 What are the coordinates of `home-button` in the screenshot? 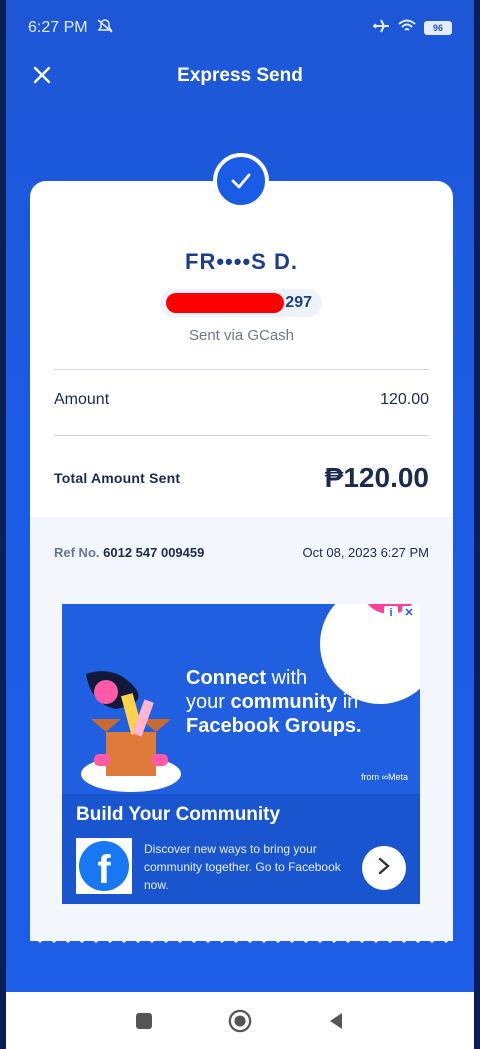 It's located at (240, 1021).